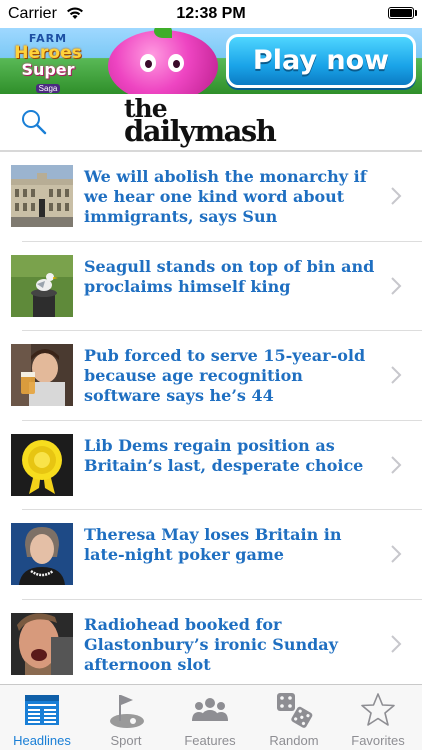 The image size is (422, 751). Describe the element at coordinates (48, 88) in the screenshot. I see `ad-logo-saga: Saga` at that location.